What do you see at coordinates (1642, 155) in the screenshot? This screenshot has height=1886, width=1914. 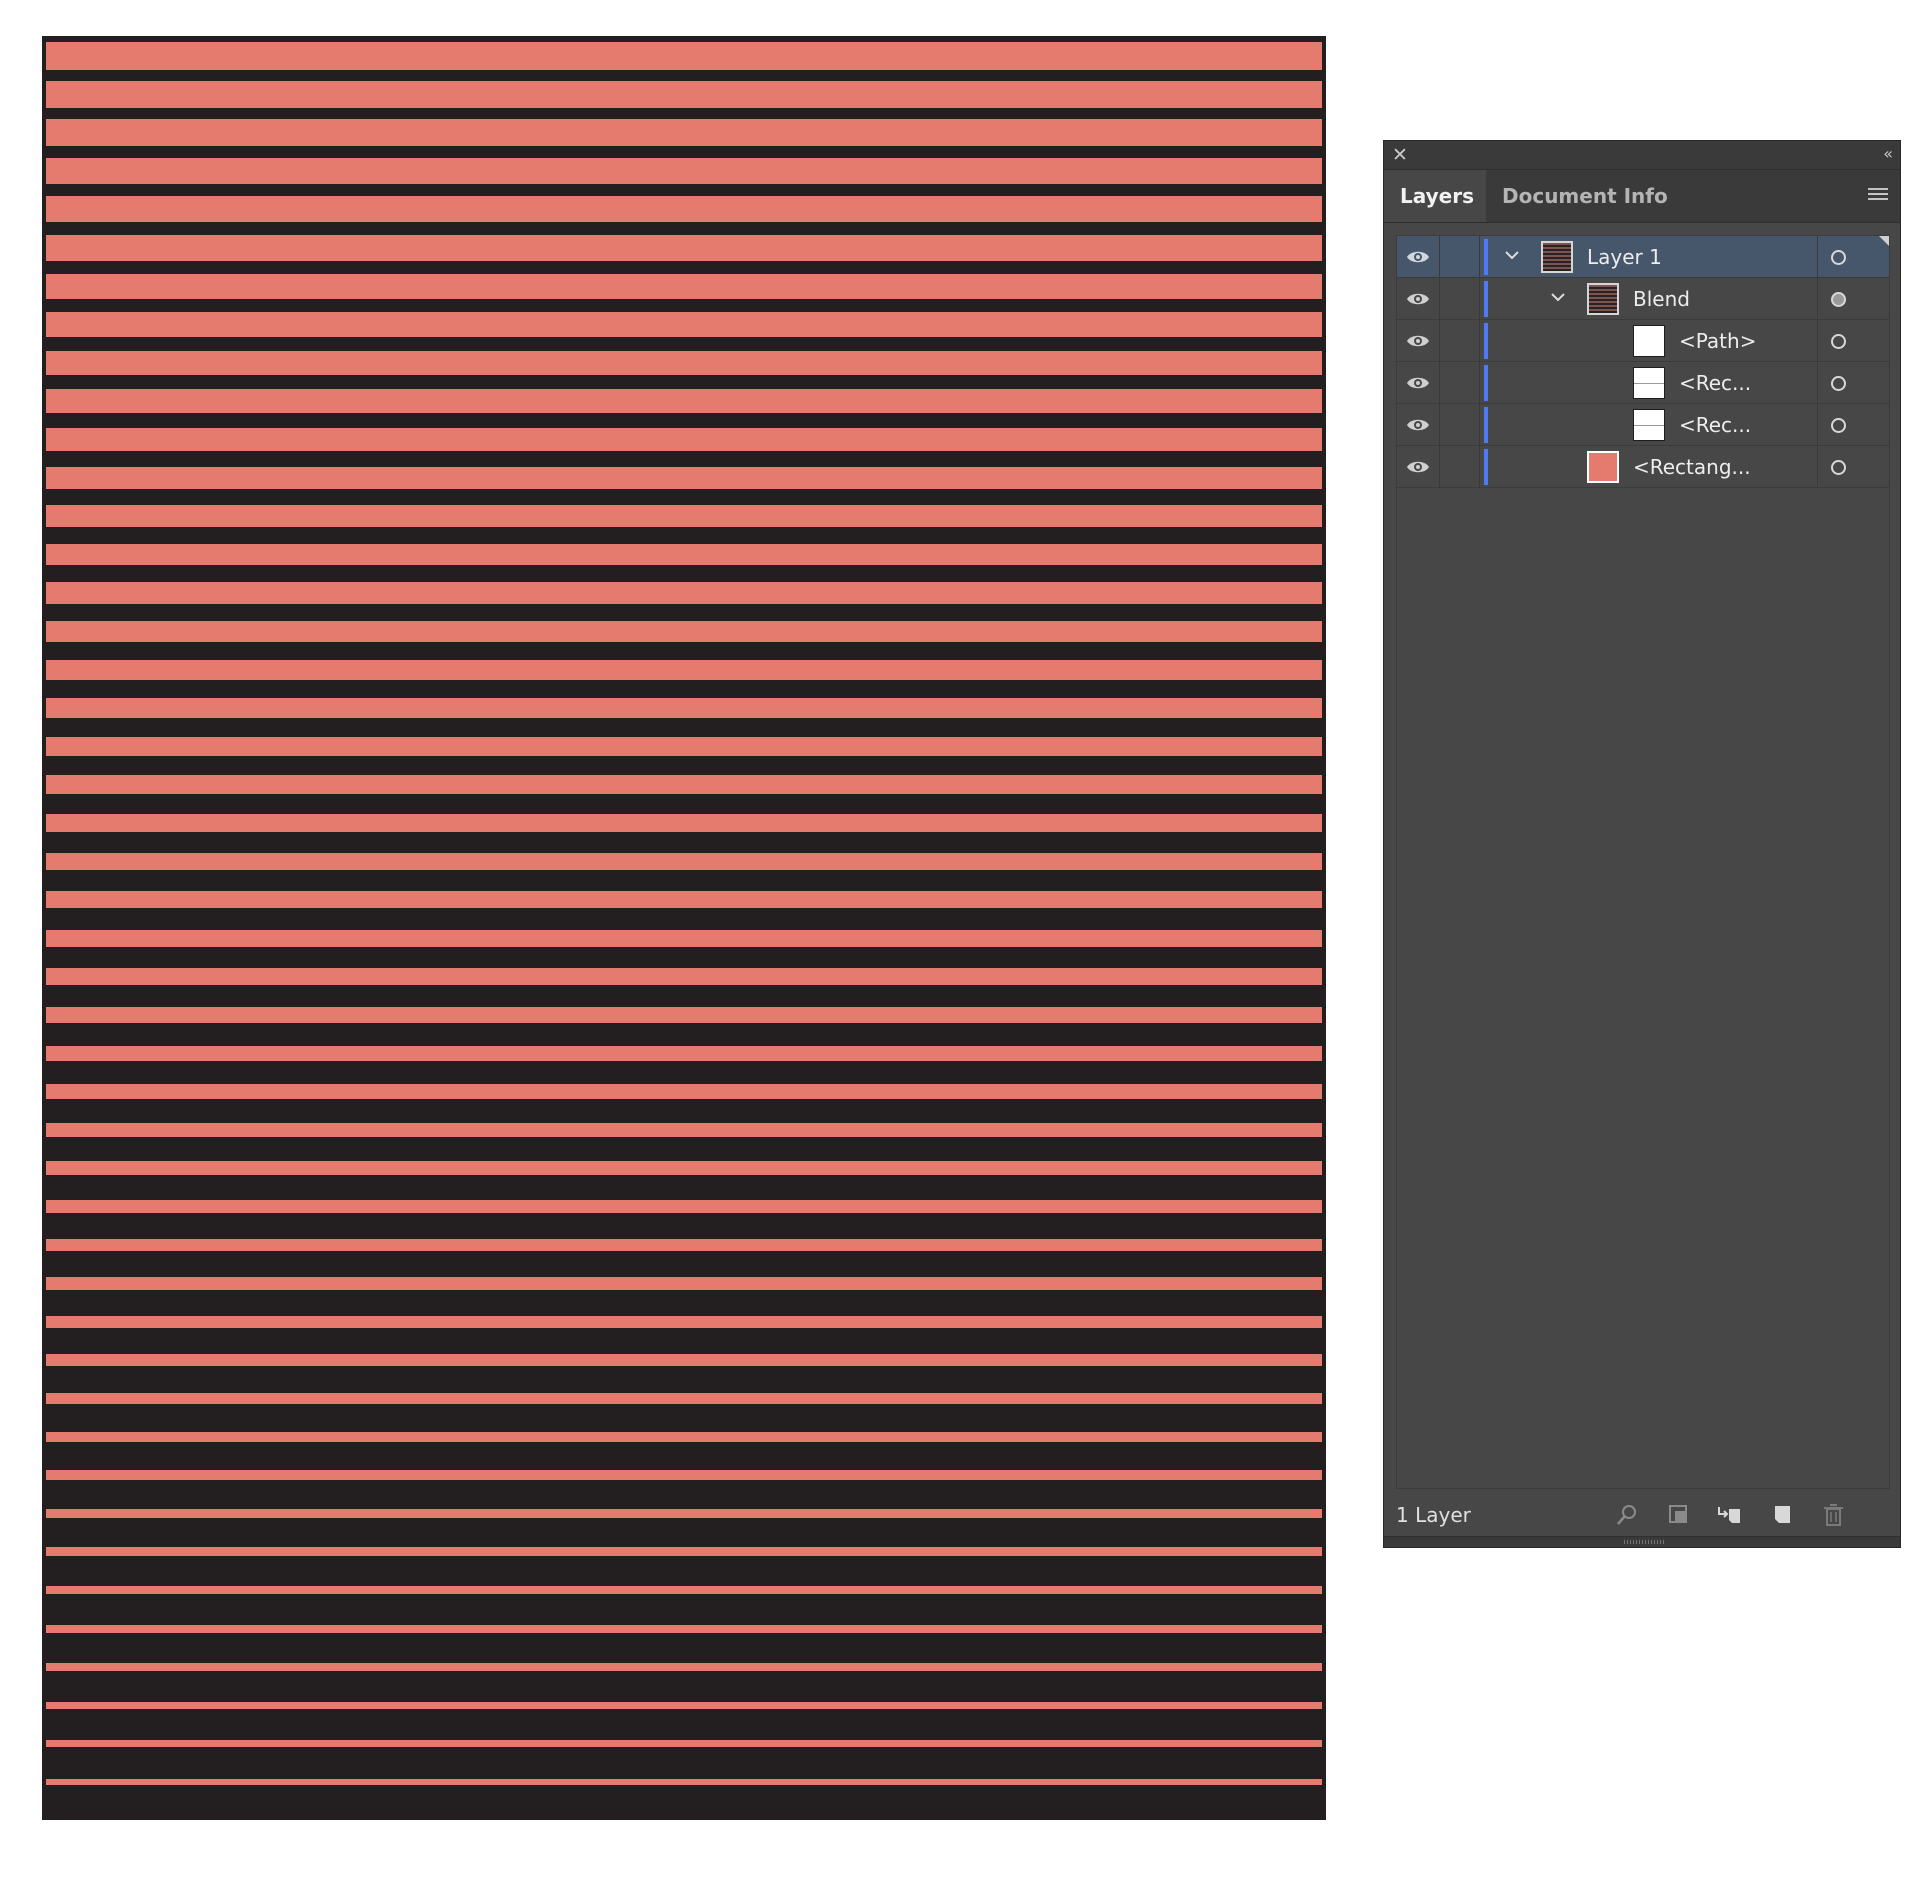 I see `panel-titlebar: ✕ ‹‹` at bounding box center [1642, 155].